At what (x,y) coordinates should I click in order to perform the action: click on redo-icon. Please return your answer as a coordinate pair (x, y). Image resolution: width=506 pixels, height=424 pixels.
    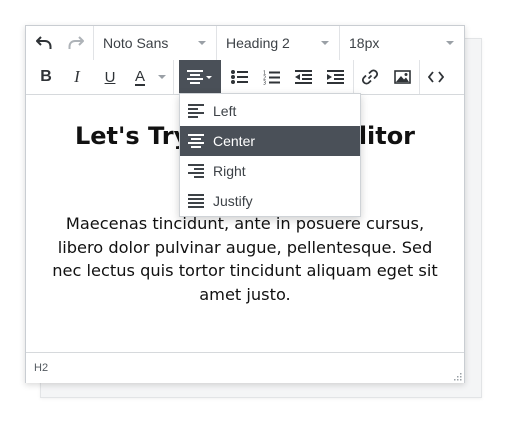
    Looking at the image, I should click on (76, 42).